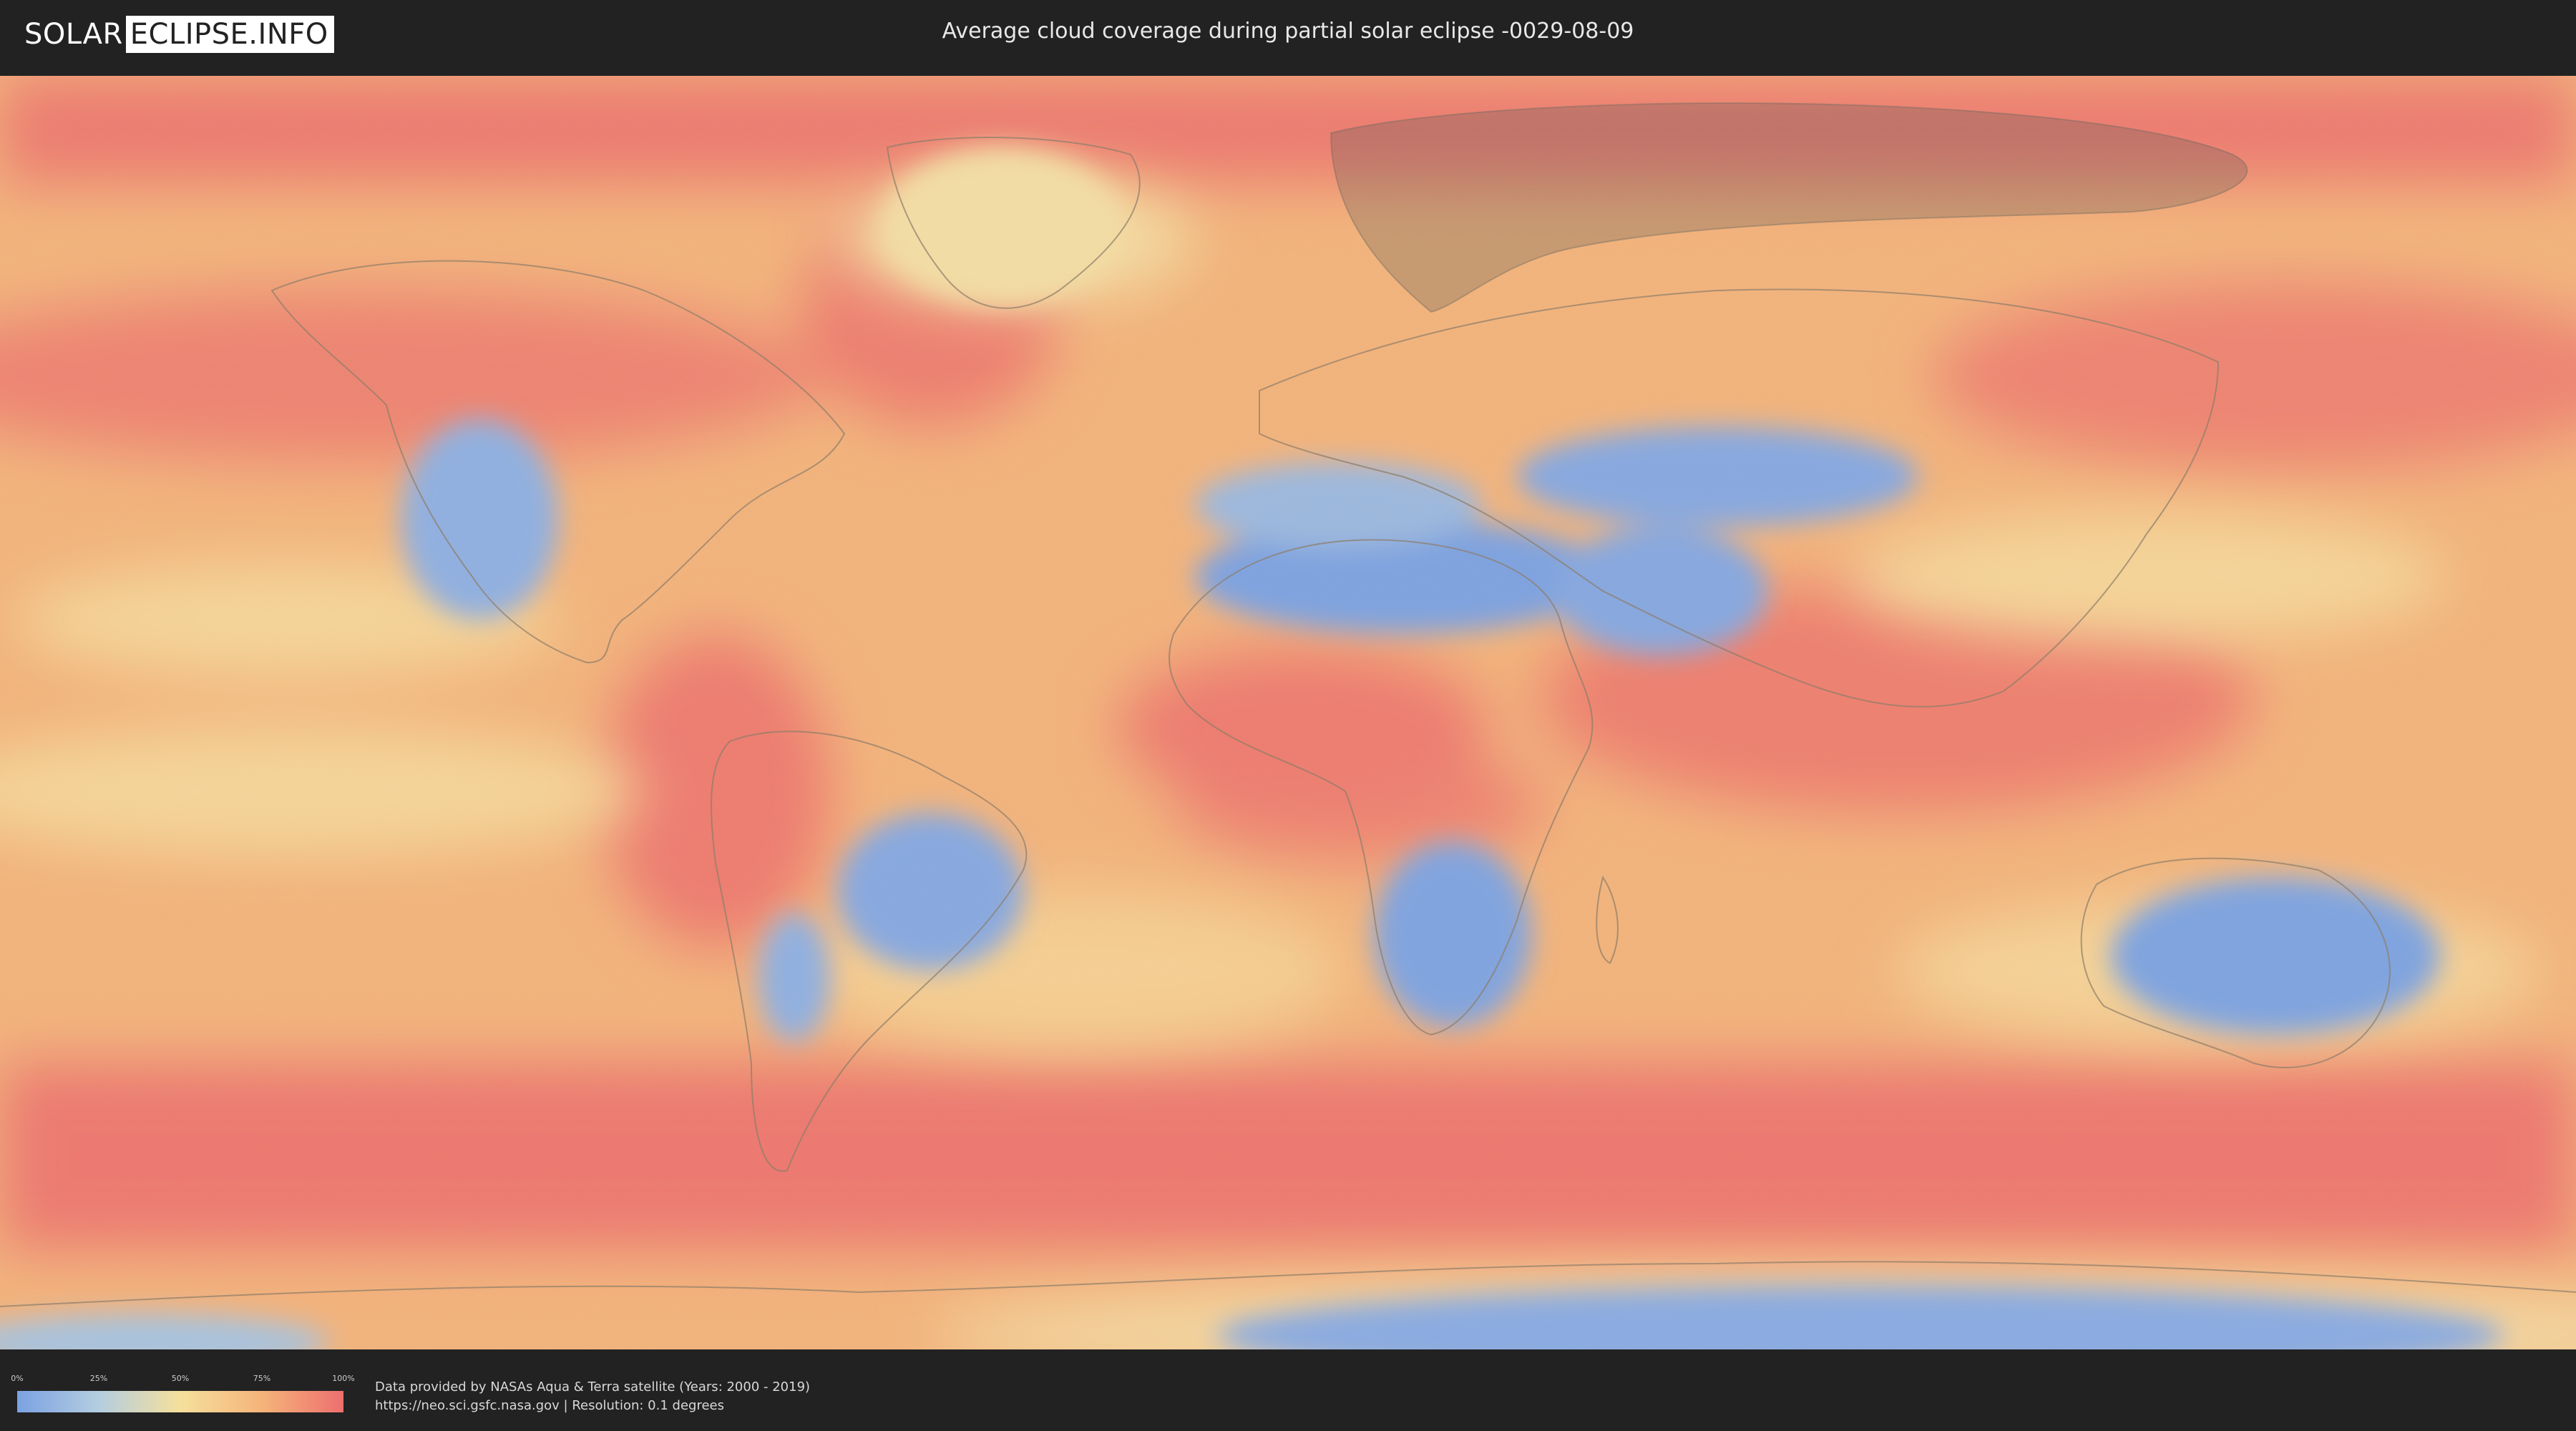 The height and width of the screenshot is (1431, 2576). What do you see at coordinates (343, 1378) in the screenshot?
I see `legend-tick-100: 100%` at bounding box center [343, 1378].